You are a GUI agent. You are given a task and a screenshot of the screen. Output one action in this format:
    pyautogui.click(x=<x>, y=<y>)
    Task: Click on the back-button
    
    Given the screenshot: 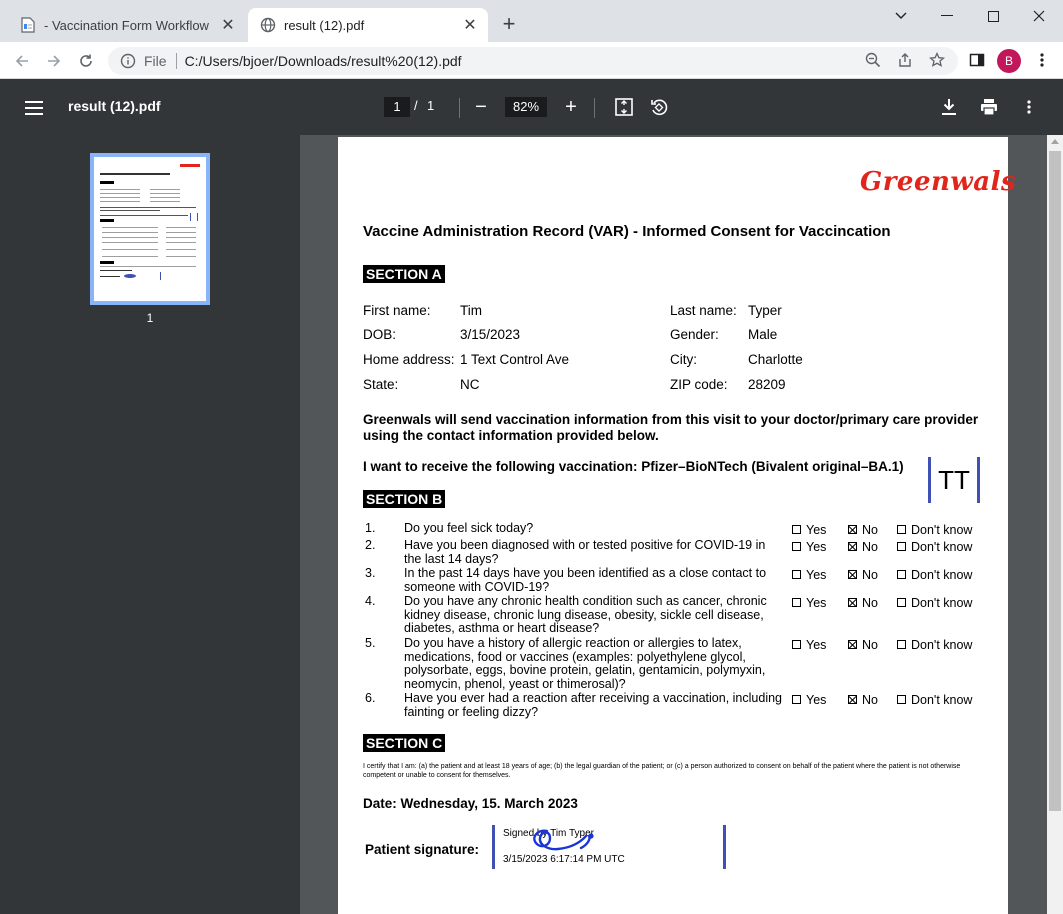 What is the action you would take?
    pyautogui.click(x=22, y=61)
    